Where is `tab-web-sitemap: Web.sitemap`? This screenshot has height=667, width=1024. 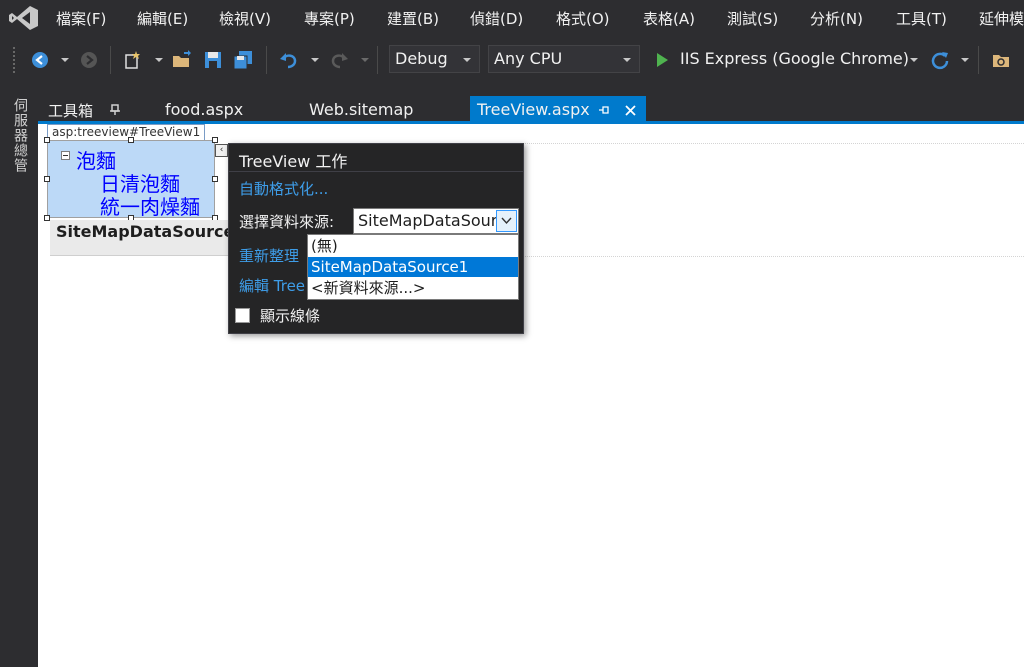 tab-web-sitemap: Web.sitemap is located at coordinates (361, 109).